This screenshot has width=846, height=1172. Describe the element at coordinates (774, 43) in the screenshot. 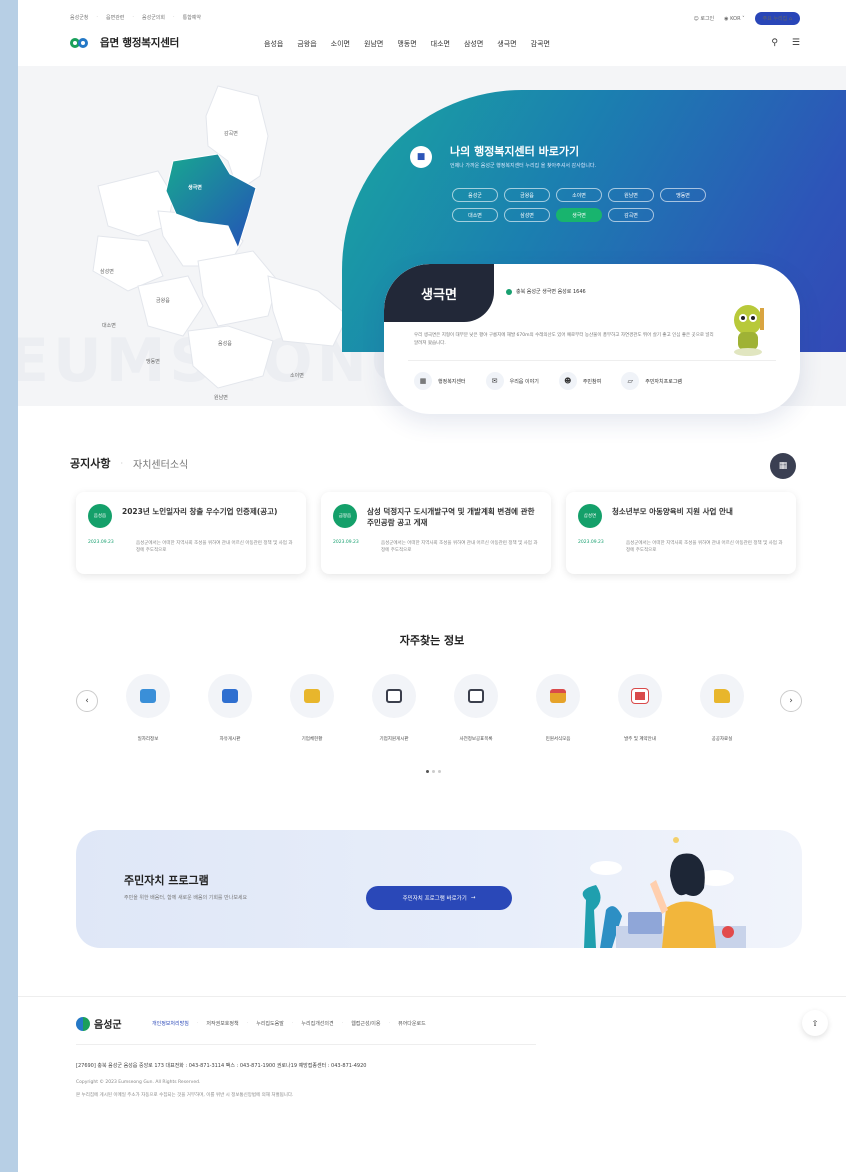

I see `search-icon: ⚲` at that location.